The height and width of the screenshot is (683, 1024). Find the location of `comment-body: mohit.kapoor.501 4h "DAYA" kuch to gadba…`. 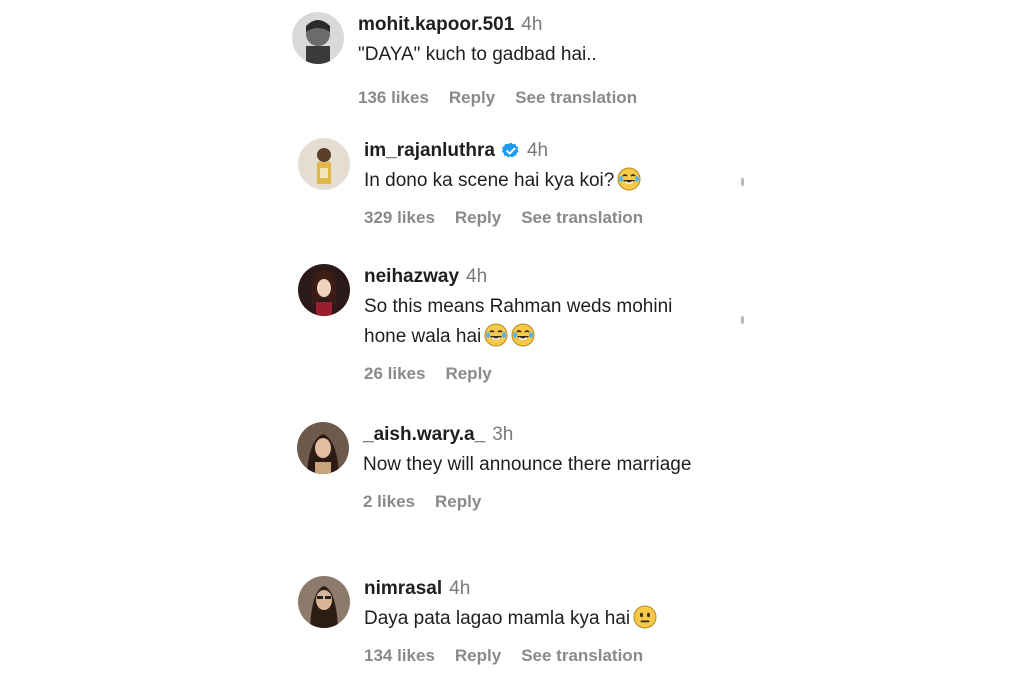

comment-body: mohit.kapoor.501 4h "DAYA" kuch to gadba… is located at coordinates (528, 60).